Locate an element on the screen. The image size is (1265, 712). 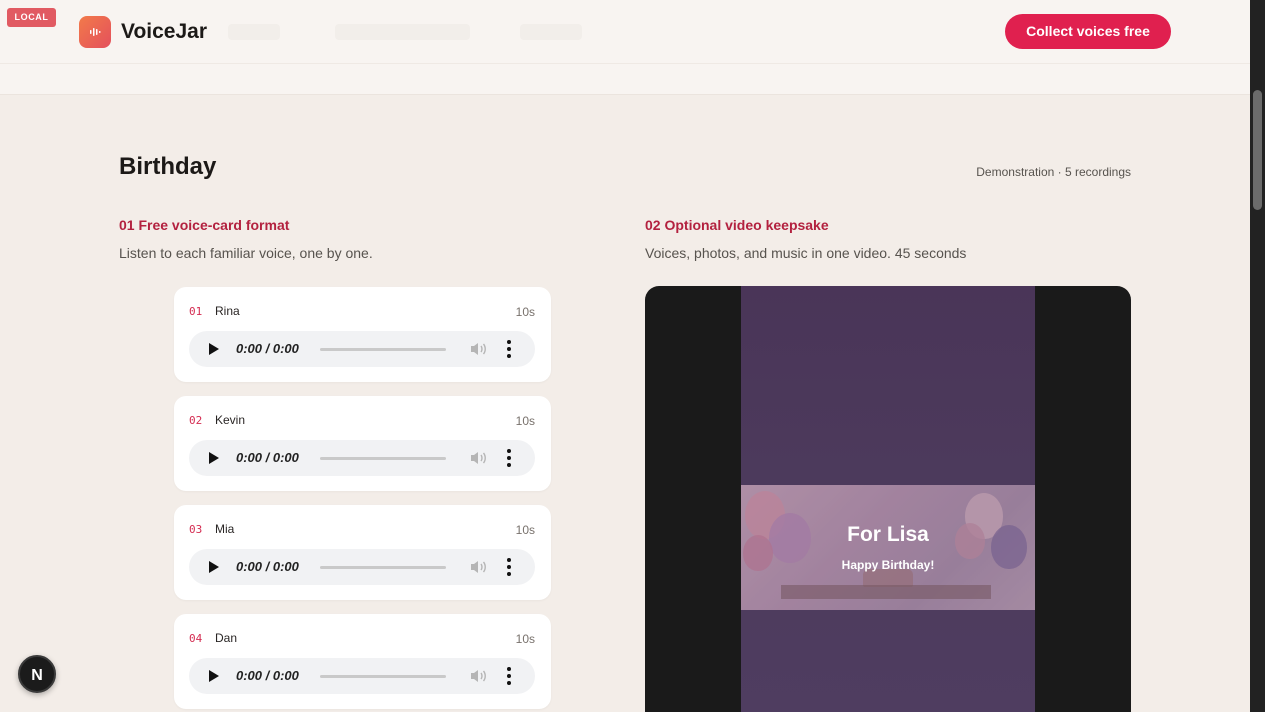
header-divider is located at coordinates (625, 63).